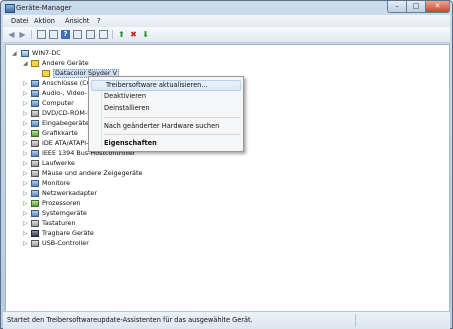  I want to click on maximize-button: □, so click(416, 7).